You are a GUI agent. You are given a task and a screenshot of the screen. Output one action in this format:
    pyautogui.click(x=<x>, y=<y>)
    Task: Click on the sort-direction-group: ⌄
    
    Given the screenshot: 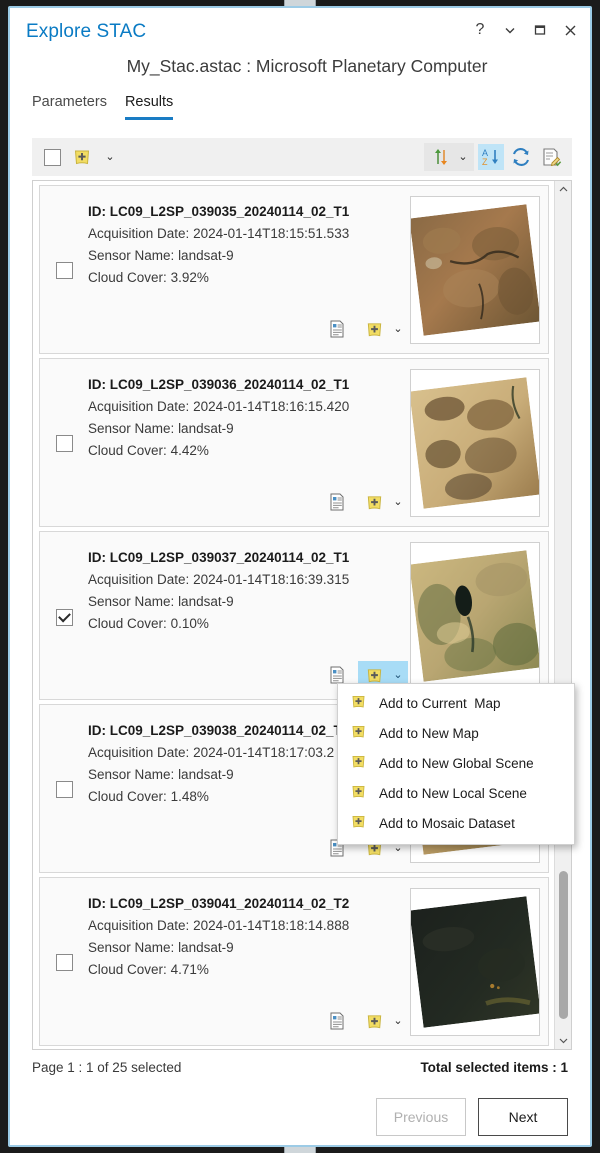 What is the action you would take?
    pyautogui.click(x=449, y=157)
    